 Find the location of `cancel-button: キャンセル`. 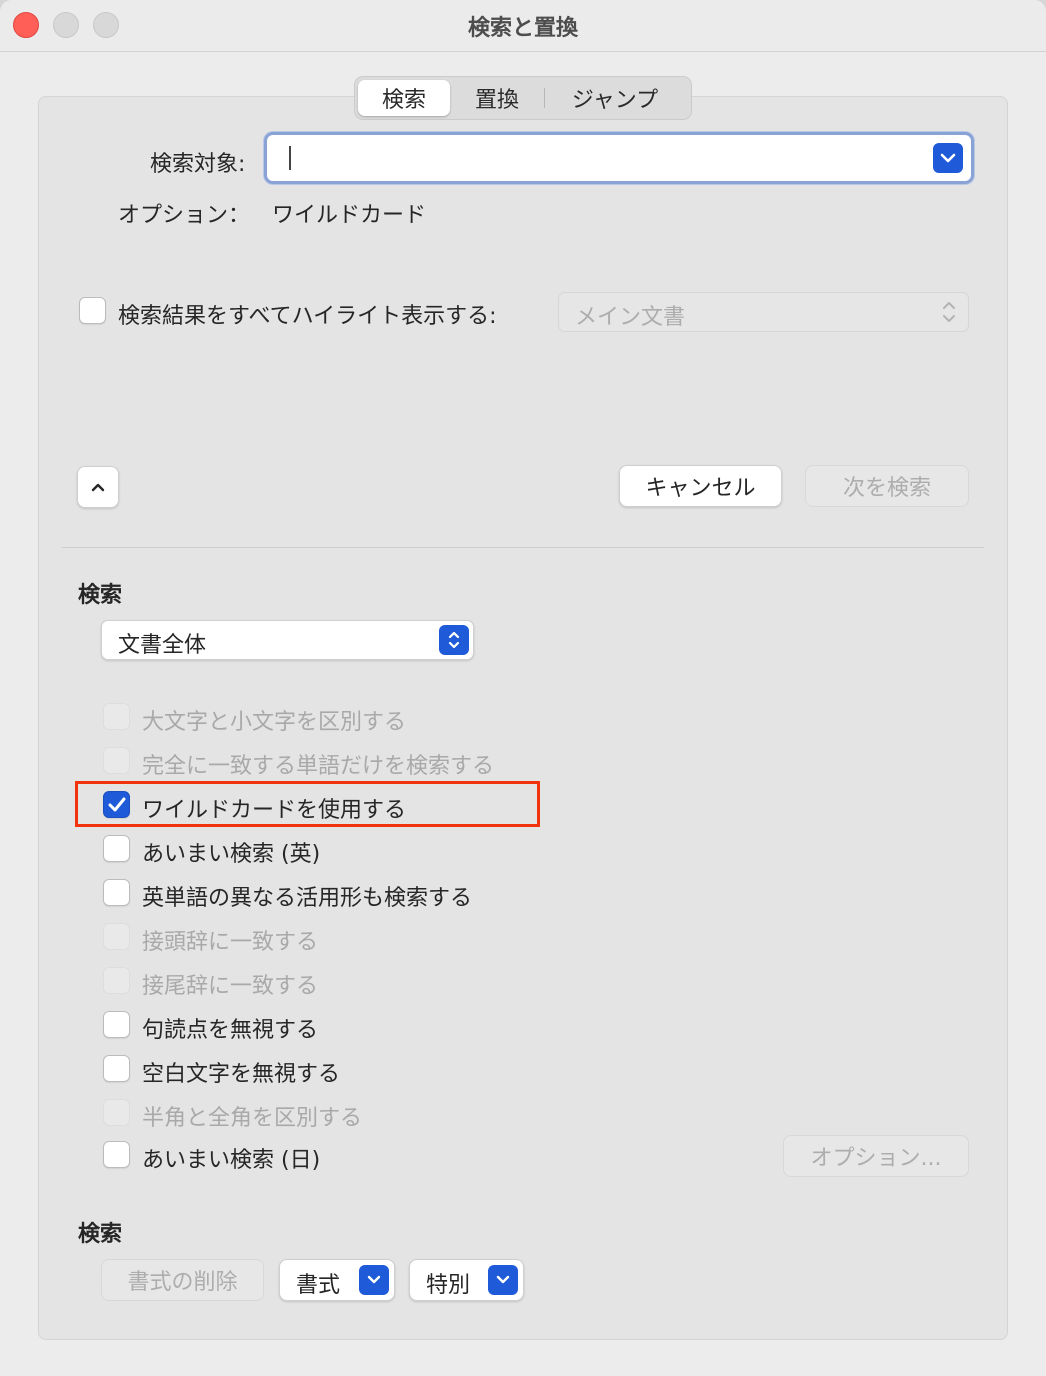

cancel-button: キャンセル is located at coordinates (700, 486).